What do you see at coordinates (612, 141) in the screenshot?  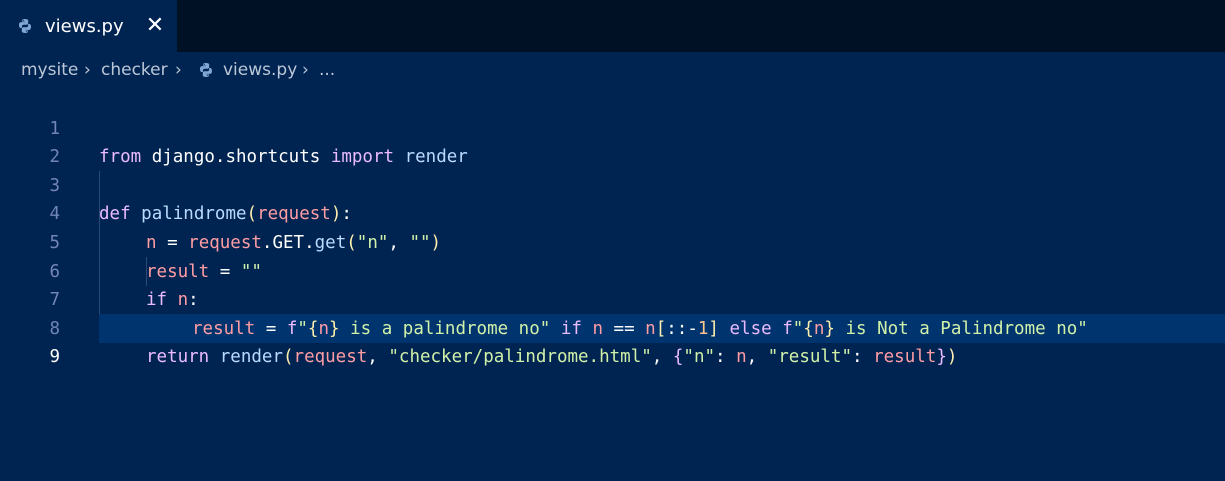 I see `code-line-2: 2` at bounding box center [612, 141].